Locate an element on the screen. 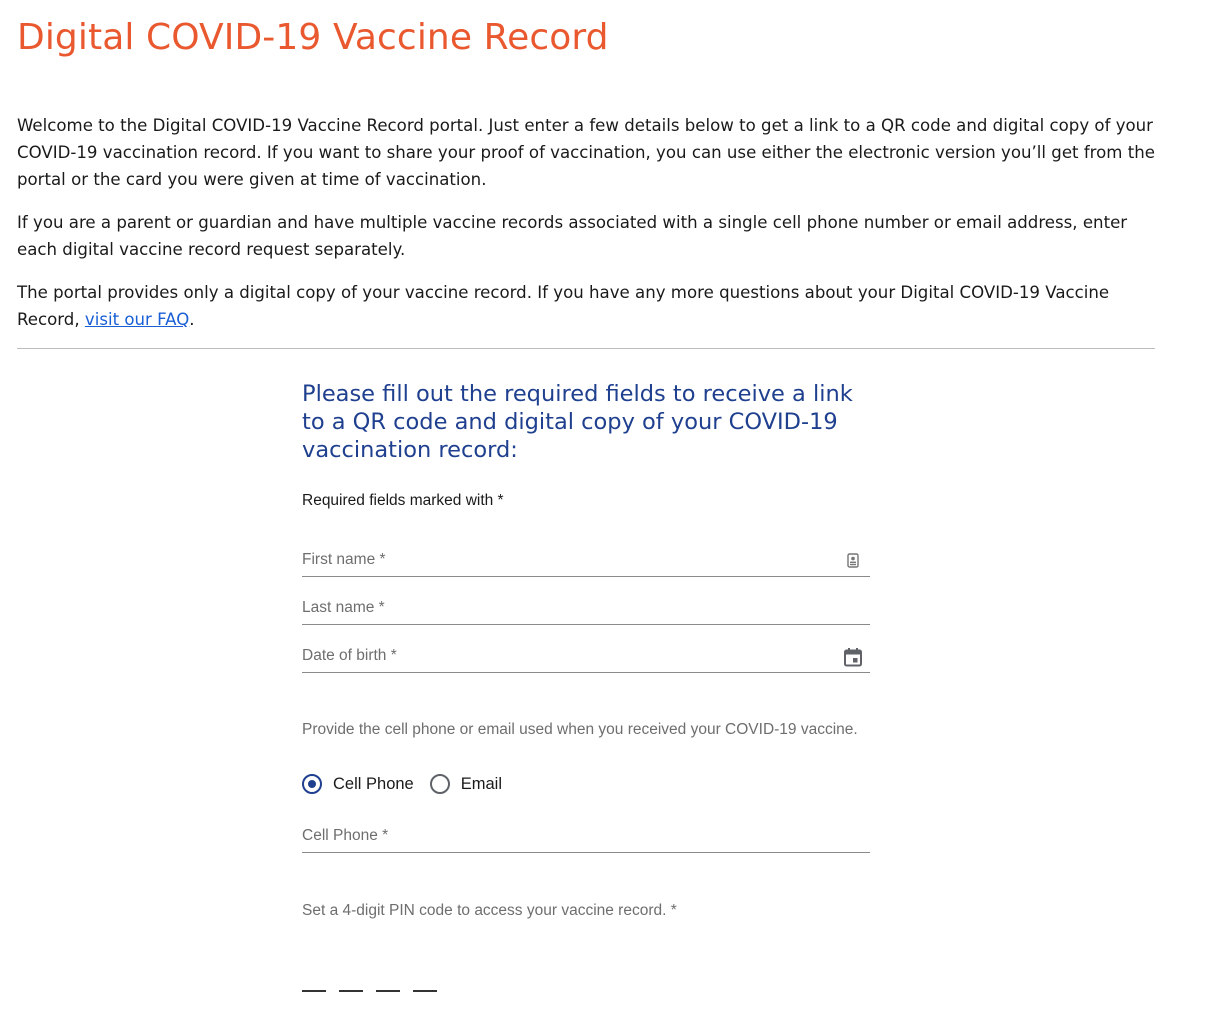 This screenshot has width=1211, height=1014. date-of-birth-field: Date of birth * is located at coordinates (586, 658).